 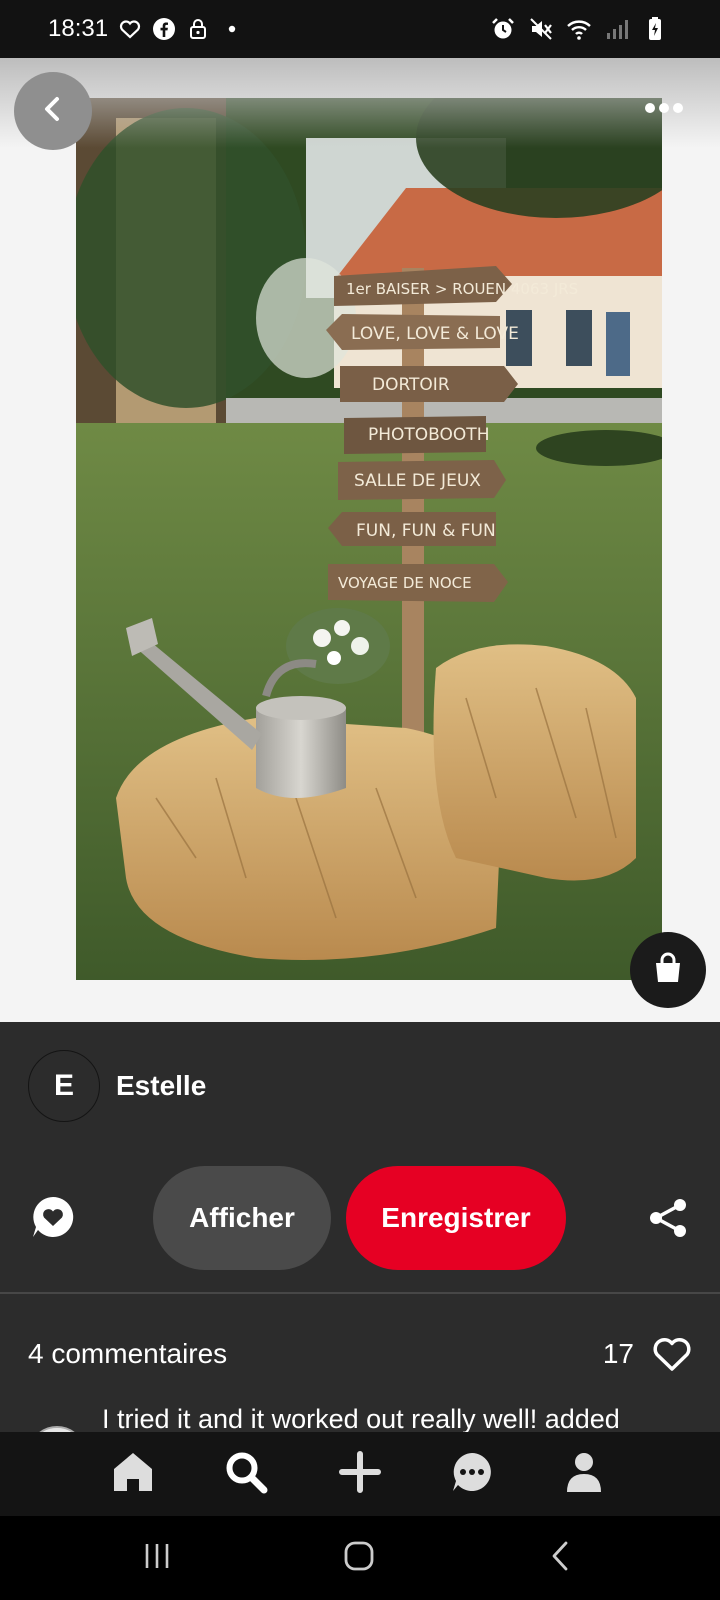 I want to click on shop-button, so click(x=668, y=970).